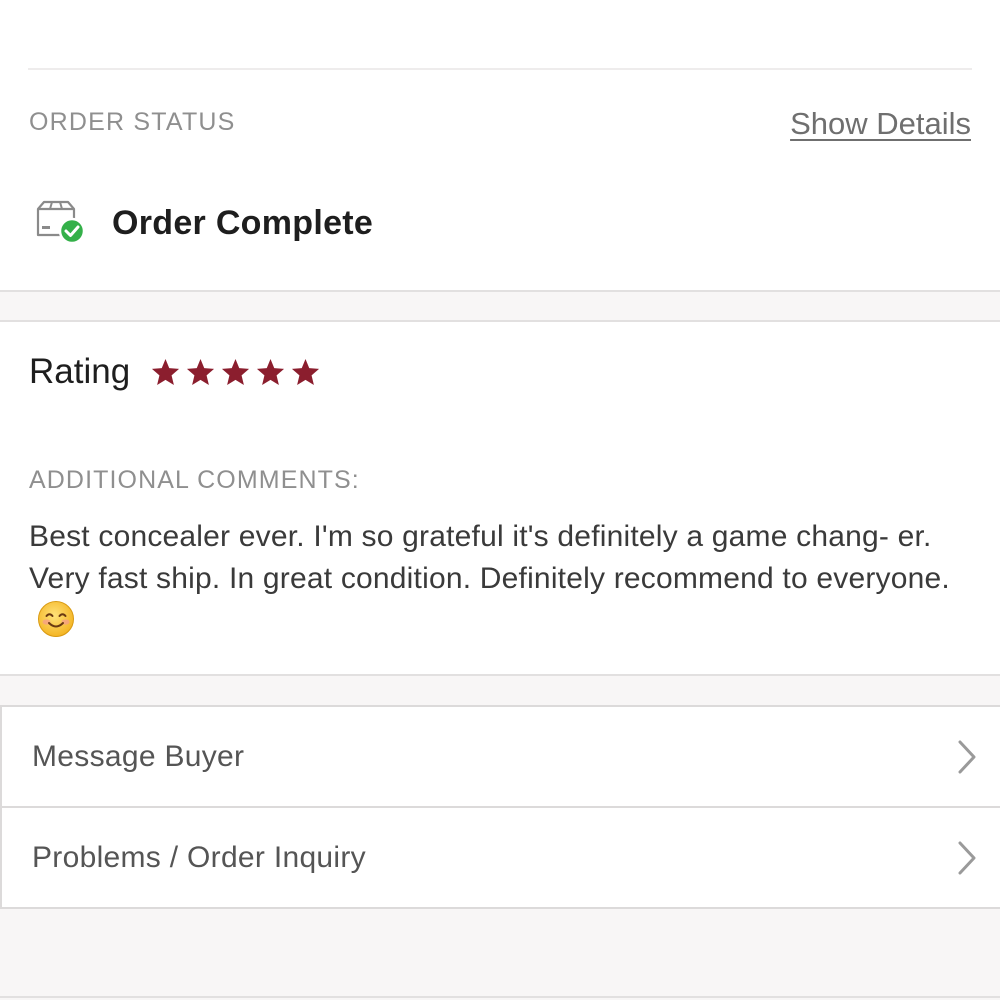  I want to click on star-rating, so click(235, 372).